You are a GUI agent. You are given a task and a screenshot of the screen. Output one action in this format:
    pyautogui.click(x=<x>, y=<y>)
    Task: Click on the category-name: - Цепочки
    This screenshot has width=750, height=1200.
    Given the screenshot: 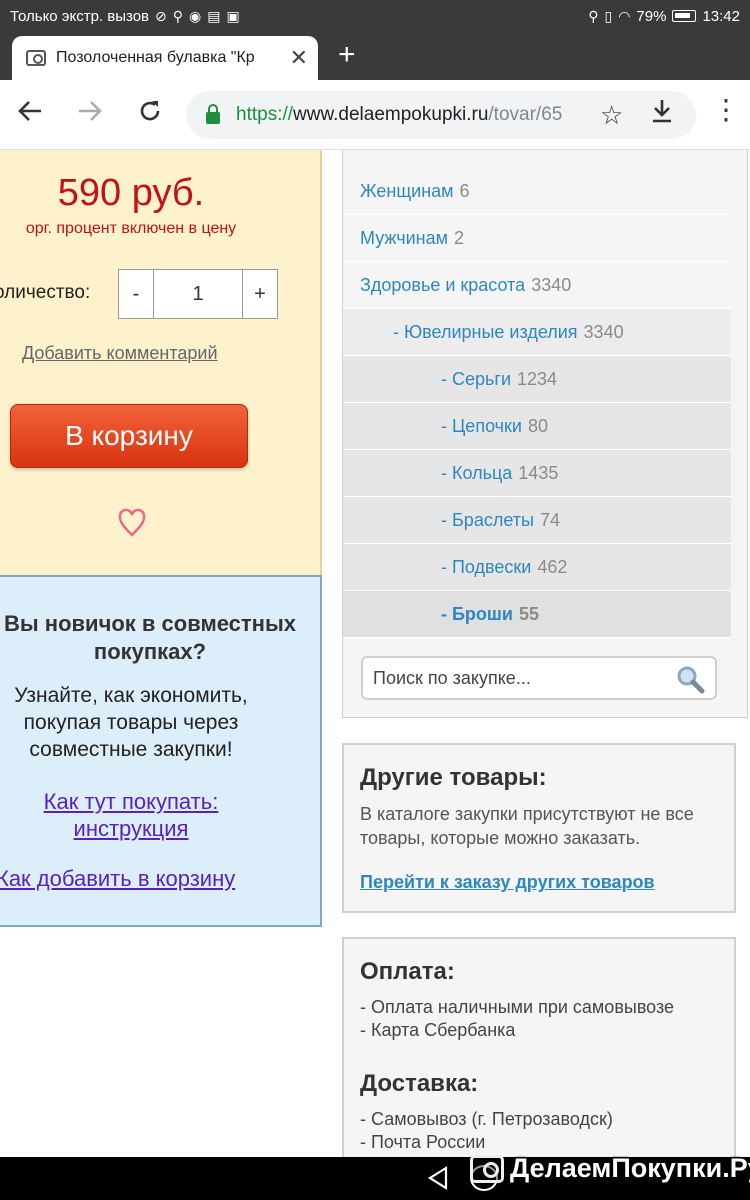 What is the action you would take?
    pyautogui.click(x=481, y=425)
    